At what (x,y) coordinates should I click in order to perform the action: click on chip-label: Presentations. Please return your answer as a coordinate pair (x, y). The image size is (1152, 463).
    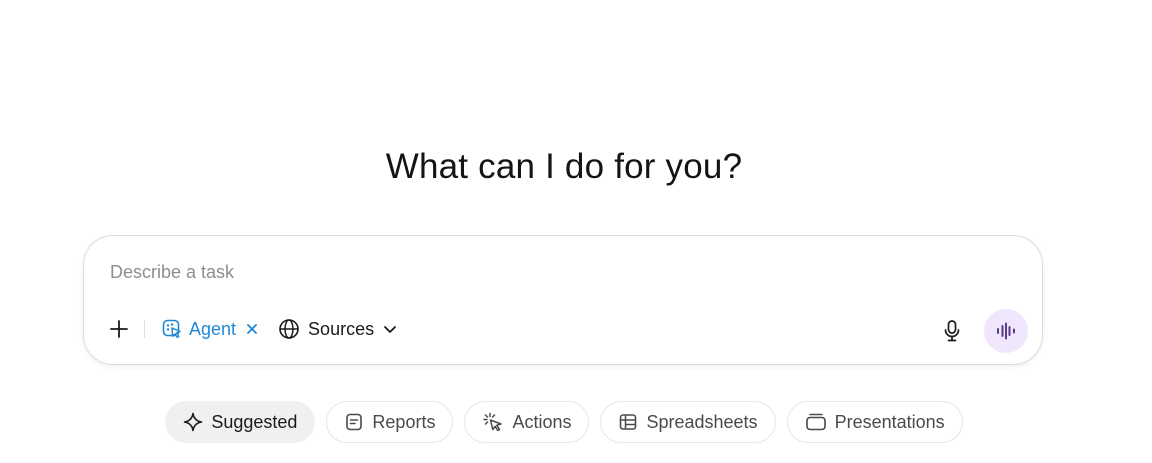
    Looking at the image, I should click on (889, 421).